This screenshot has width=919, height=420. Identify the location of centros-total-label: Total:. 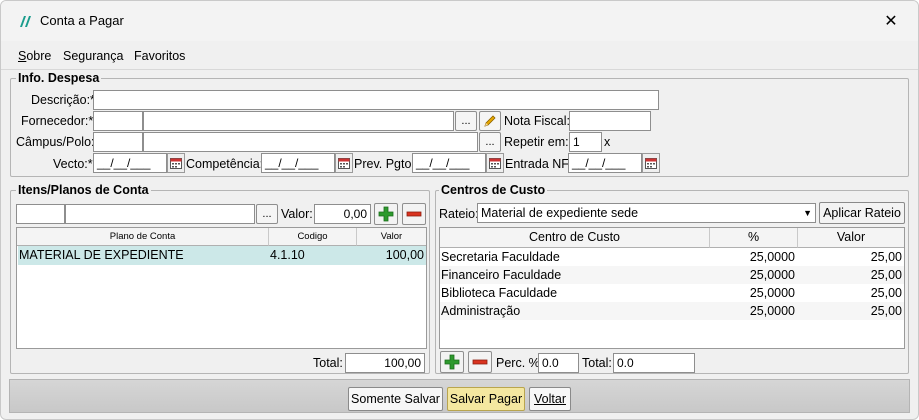
(597, 363).